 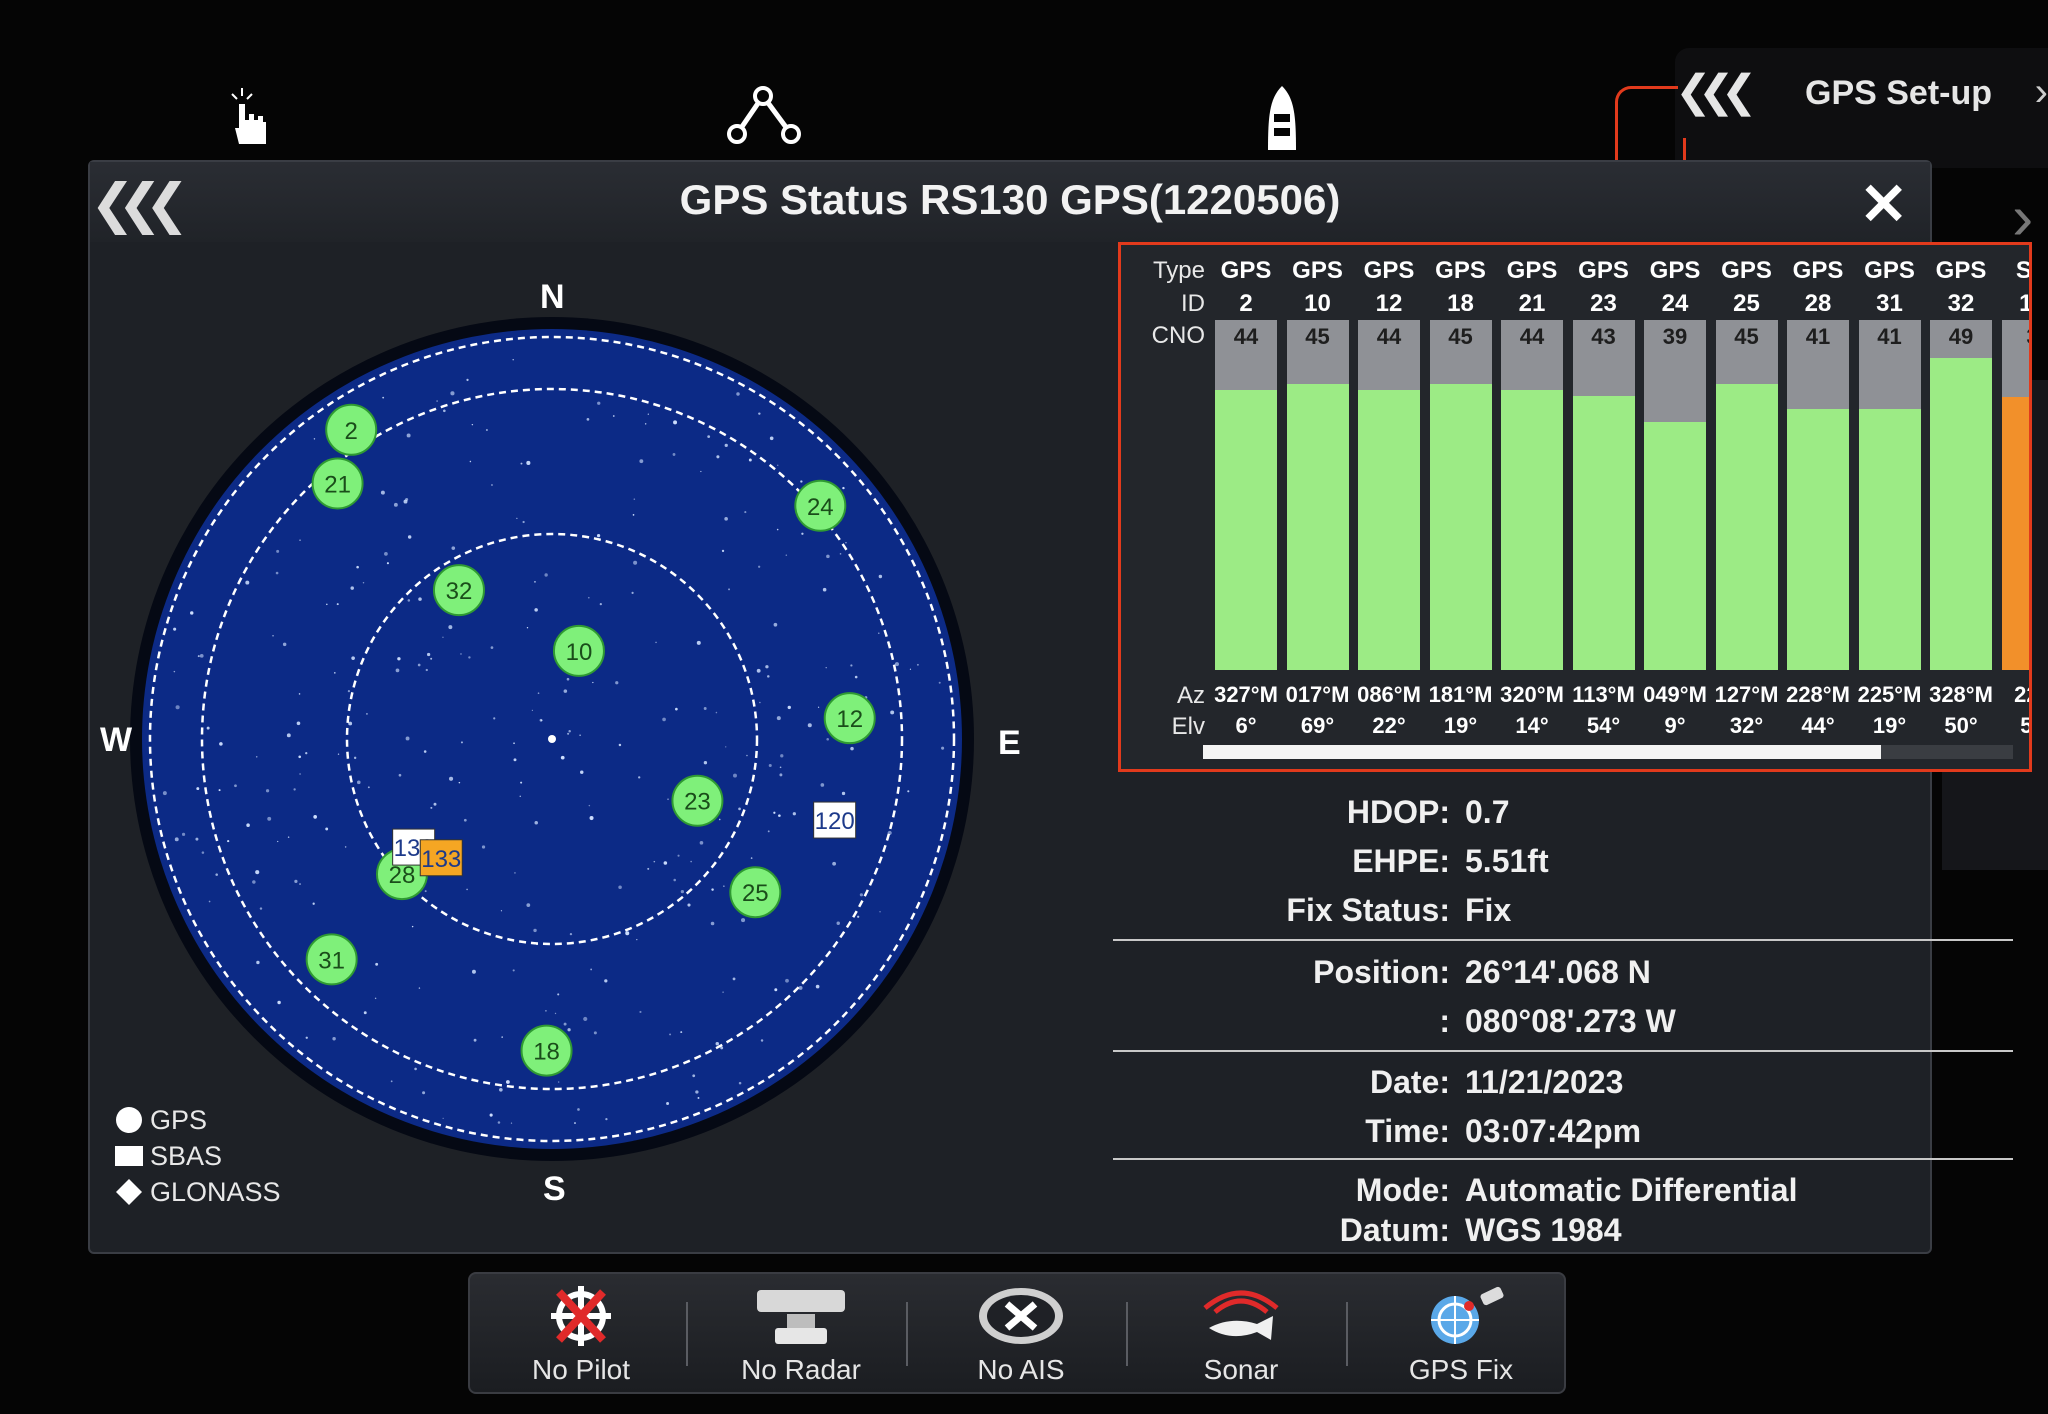 What do you see at coordinates (1603, 694) in the screenshot?
I see `azimuth-value: 113°M` at bounding box center [1603, 694].